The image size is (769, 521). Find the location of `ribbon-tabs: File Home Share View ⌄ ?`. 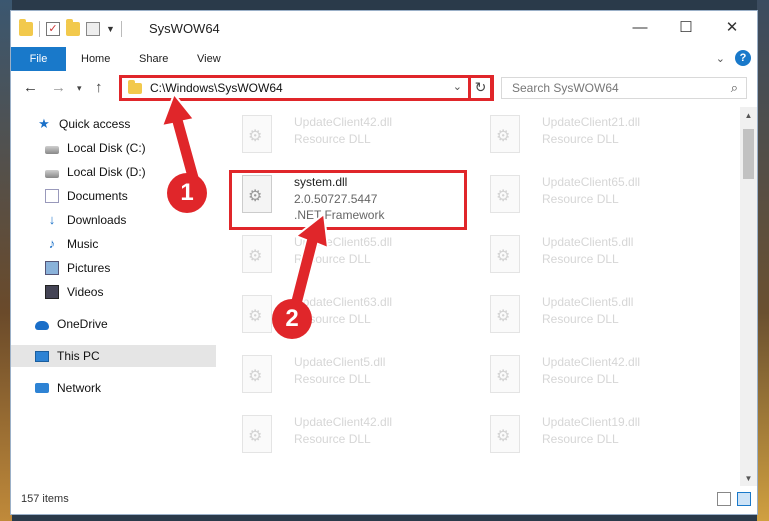

ribbon-tabs: File Home Share View ⌄ ? is located at coordinates (384, 73).